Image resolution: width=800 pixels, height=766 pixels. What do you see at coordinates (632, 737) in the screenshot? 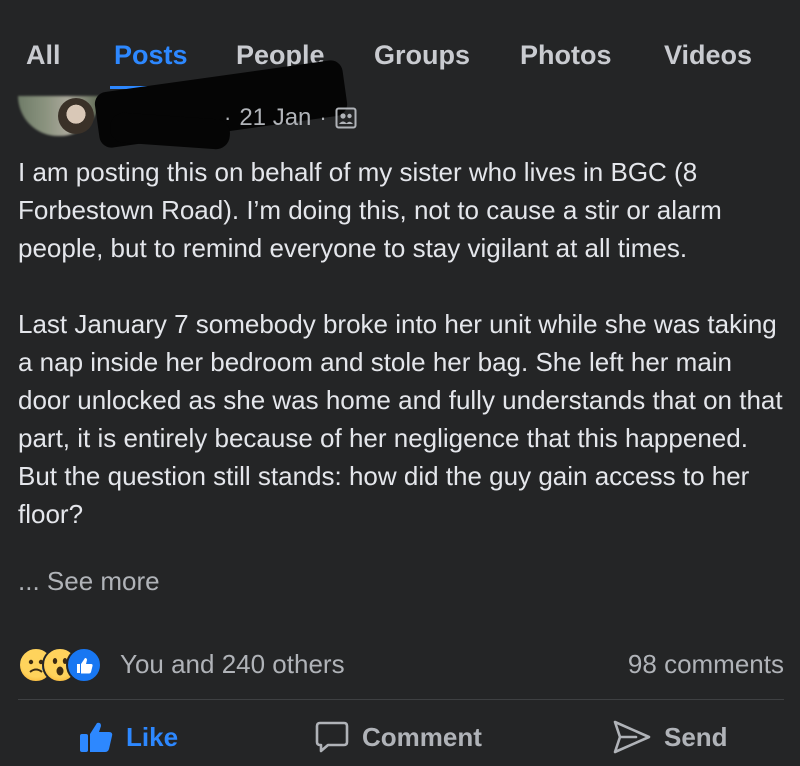
I see `send-arrow-icon` at bounding box center [632, 737].